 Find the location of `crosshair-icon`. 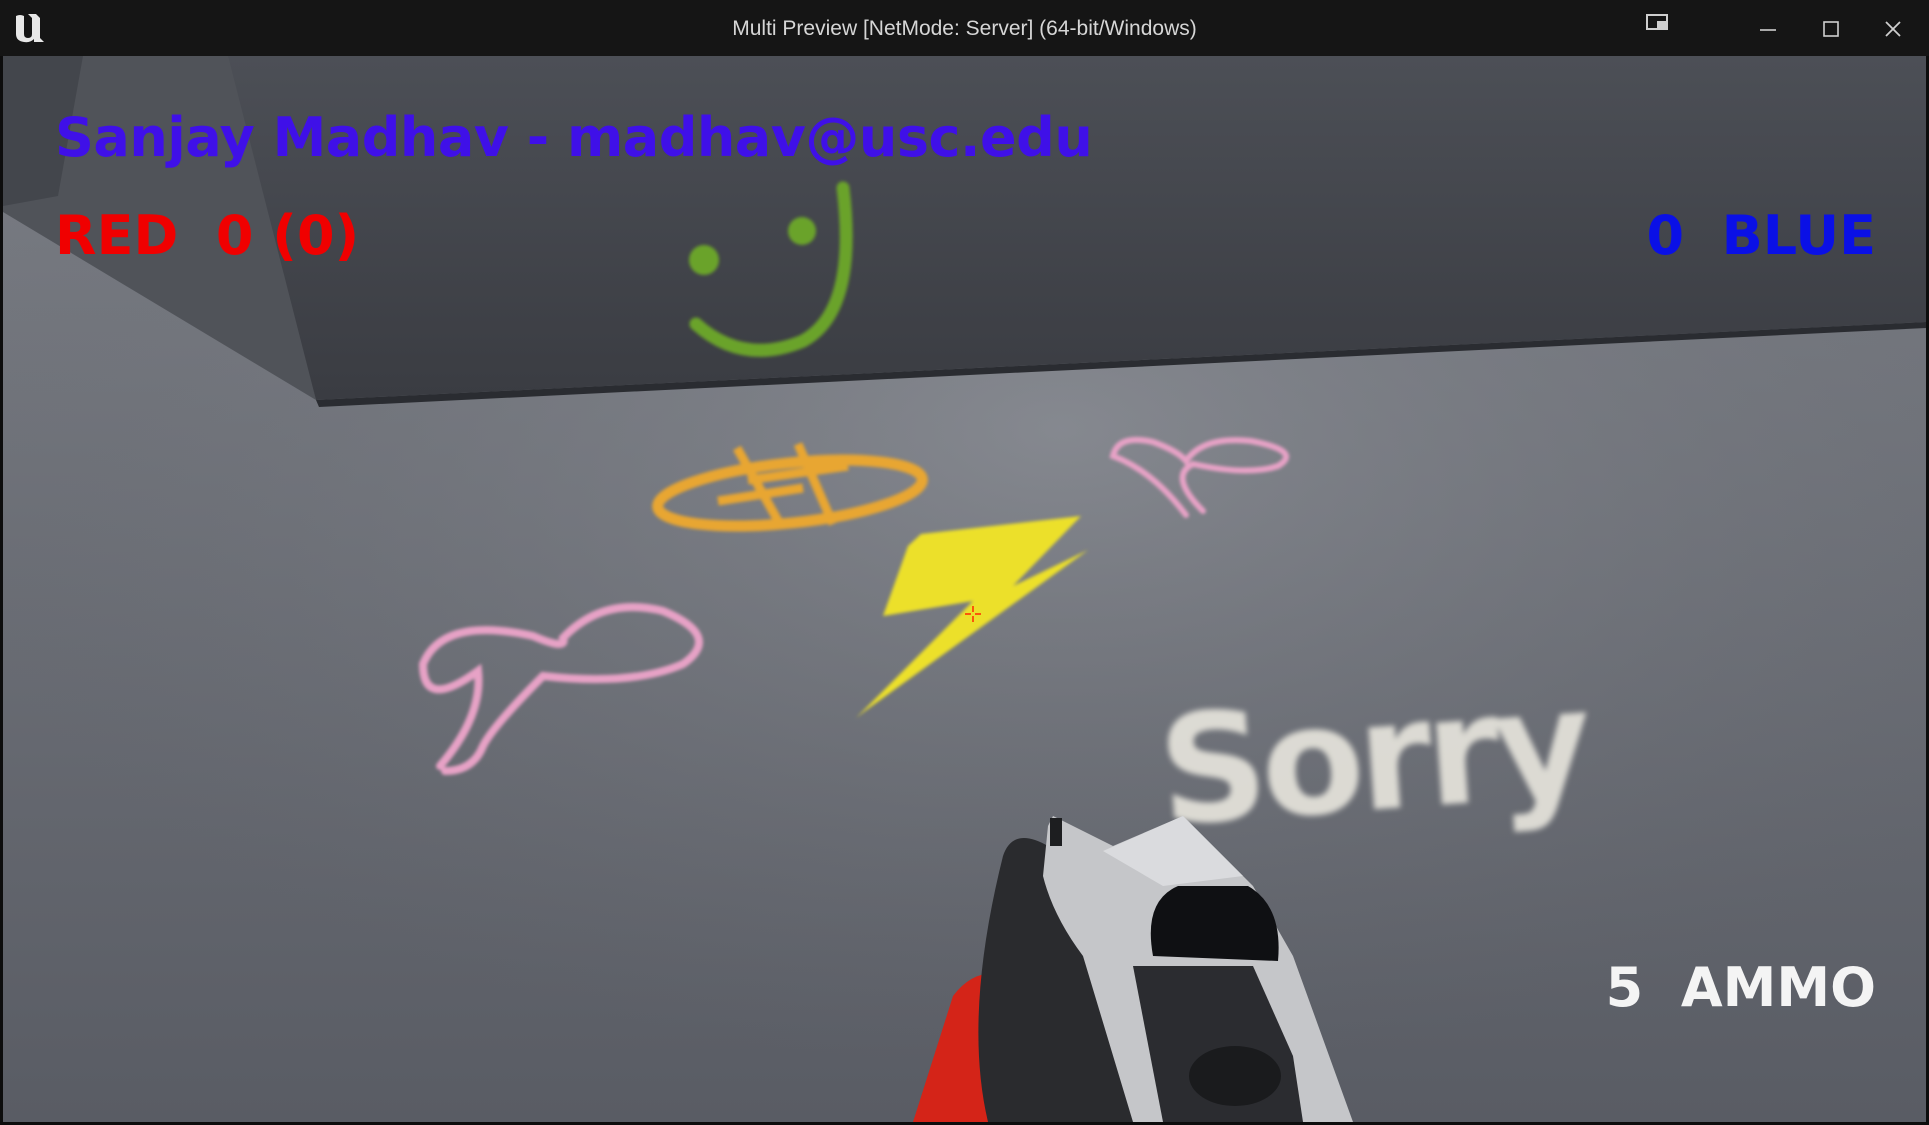

crosshair-icon is located at coordinates (973, 614).